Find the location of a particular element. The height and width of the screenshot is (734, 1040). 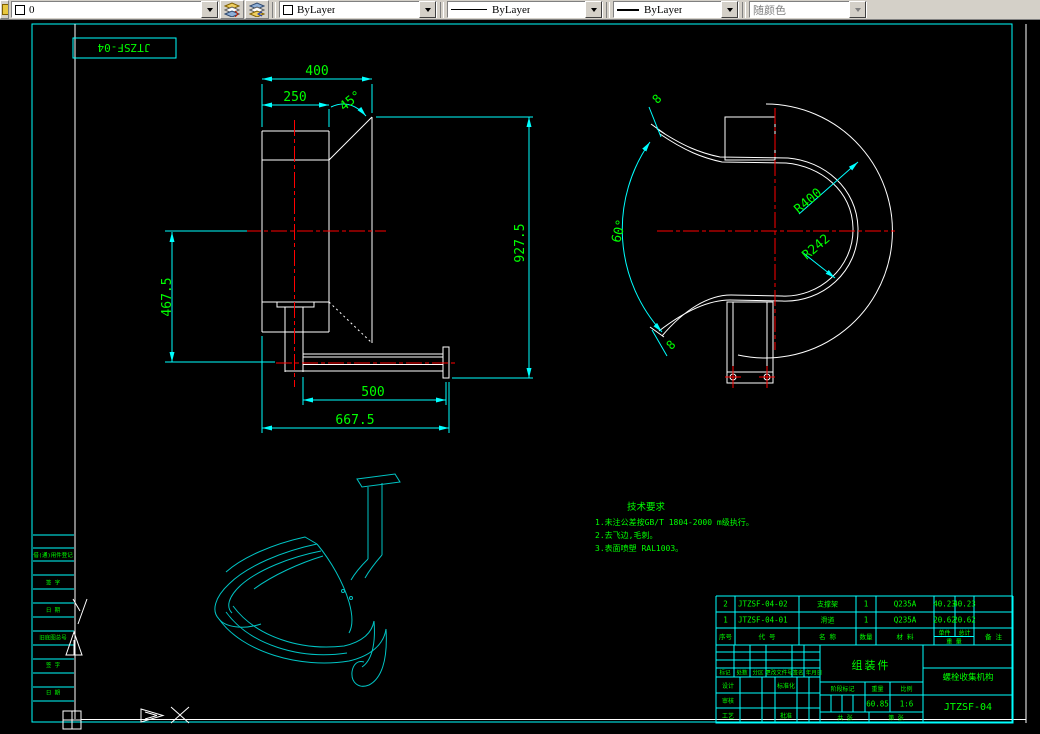

layer-color-swatch-icon is located at coordinates (20, 9).